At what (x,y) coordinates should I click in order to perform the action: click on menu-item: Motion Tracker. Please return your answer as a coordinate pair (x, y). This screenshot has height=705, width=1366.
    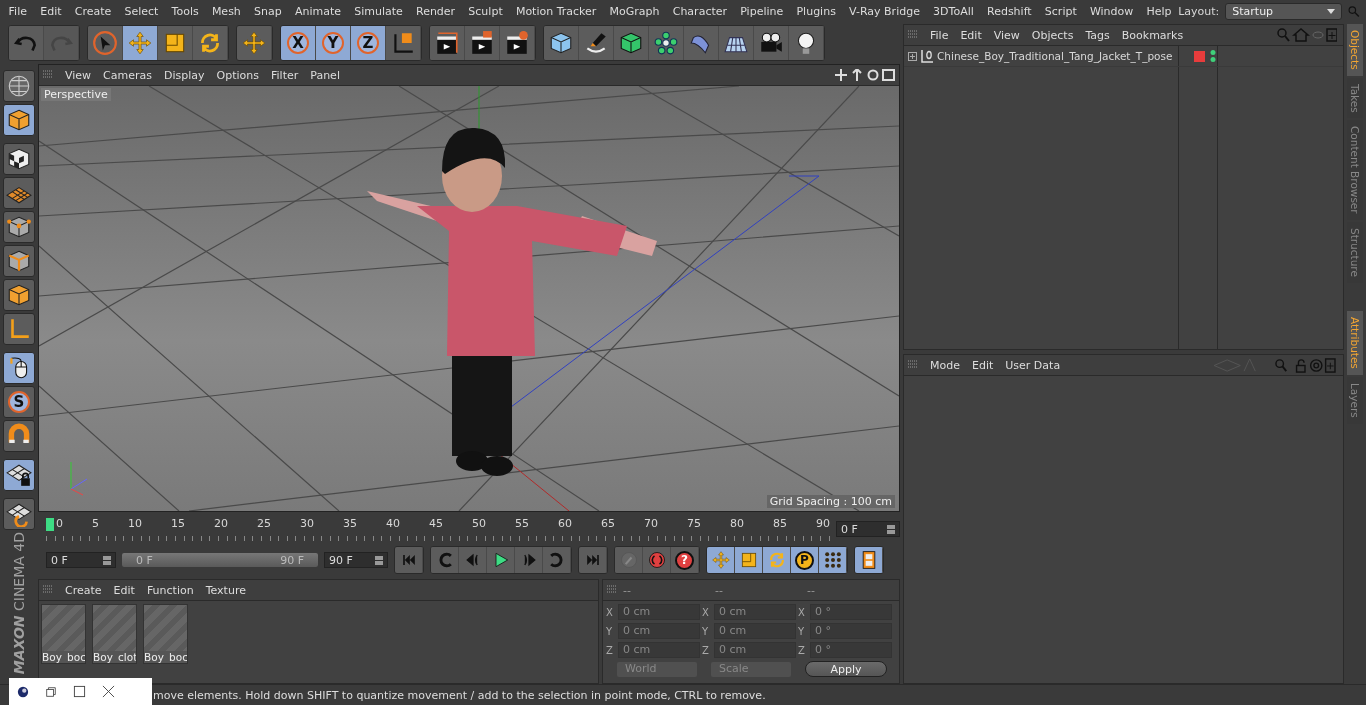
    Looking at the image, I should click on (556, 11).